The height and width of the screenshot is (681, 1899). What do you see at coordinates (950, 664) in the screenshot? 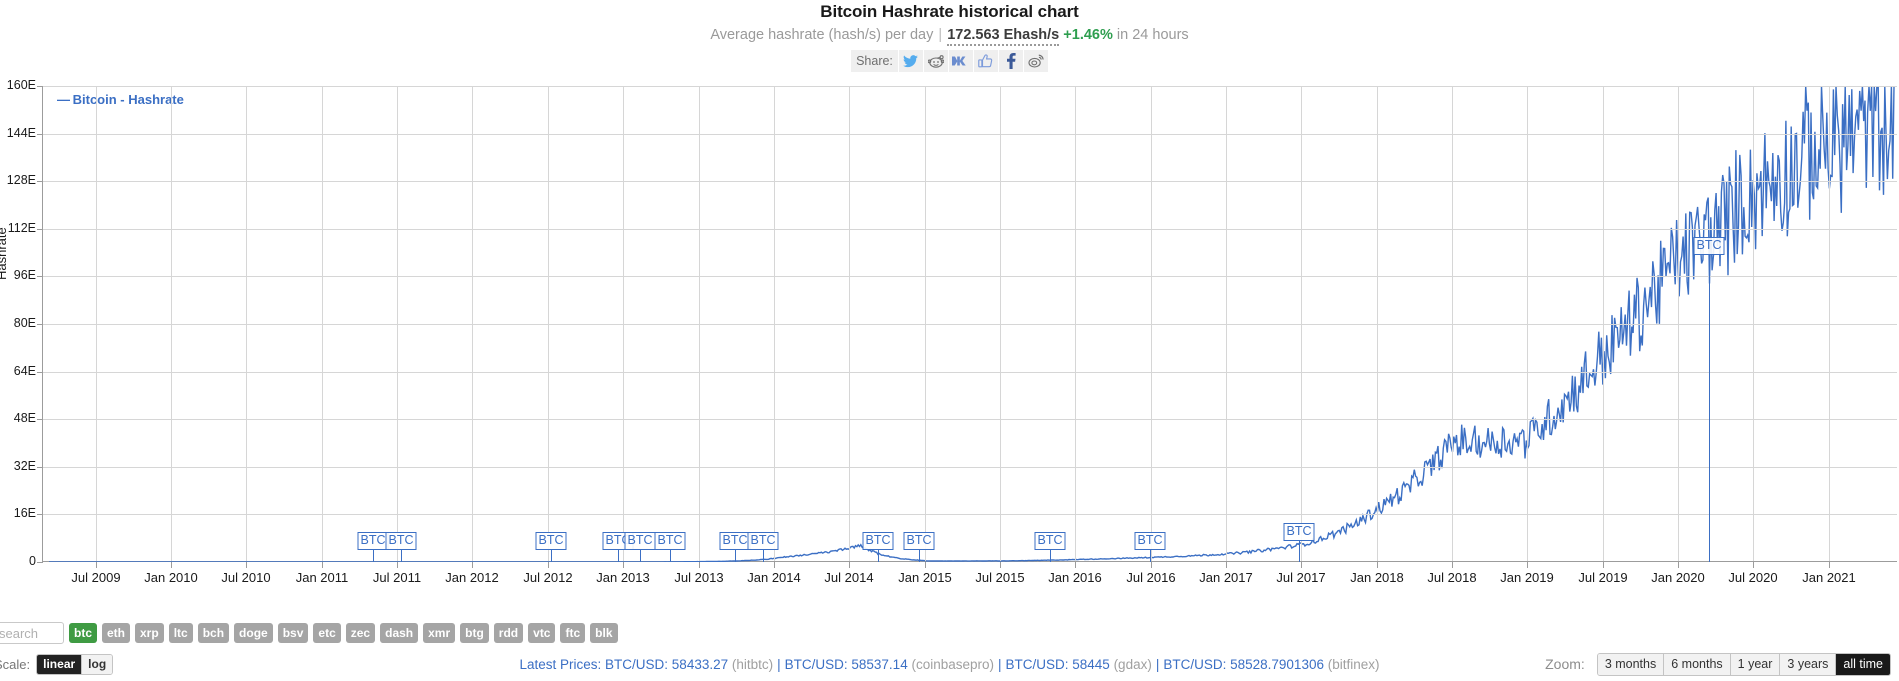
I see `price-exchange-label: (coinbasepro)` at bounding box center [950, 664].